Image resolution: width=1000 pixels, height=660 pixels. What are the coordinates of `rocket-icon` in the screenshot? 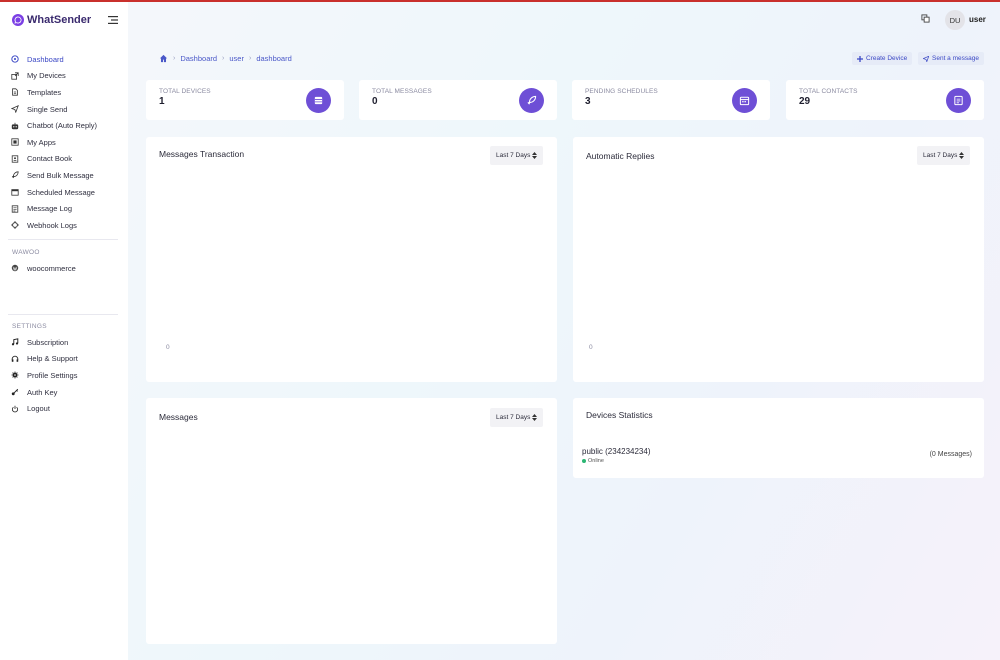 It's located at (531, 100).